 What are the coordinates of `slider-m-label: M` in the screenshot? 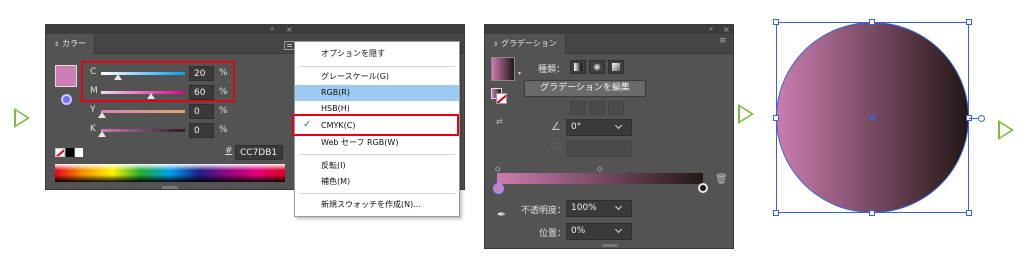 It's located at (94, 91).